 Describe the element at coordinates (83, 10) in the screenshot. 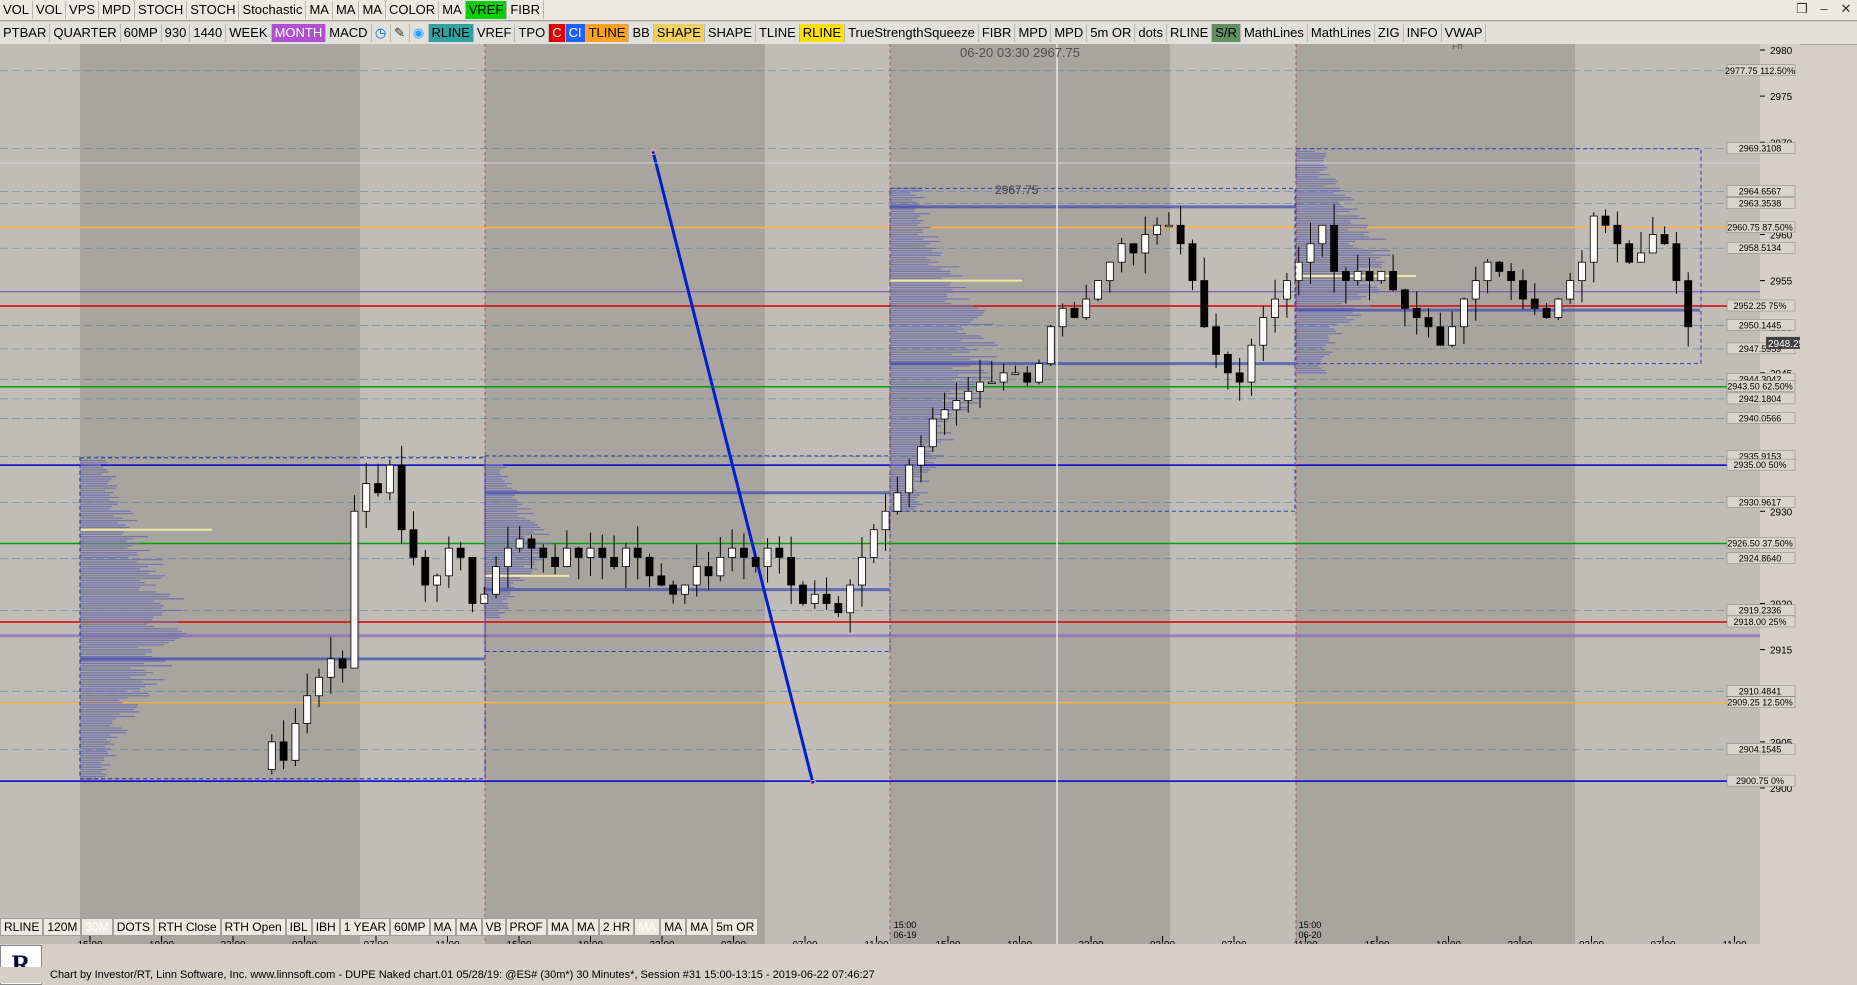

I see `toolbar1-button-2: VPS` at that location.